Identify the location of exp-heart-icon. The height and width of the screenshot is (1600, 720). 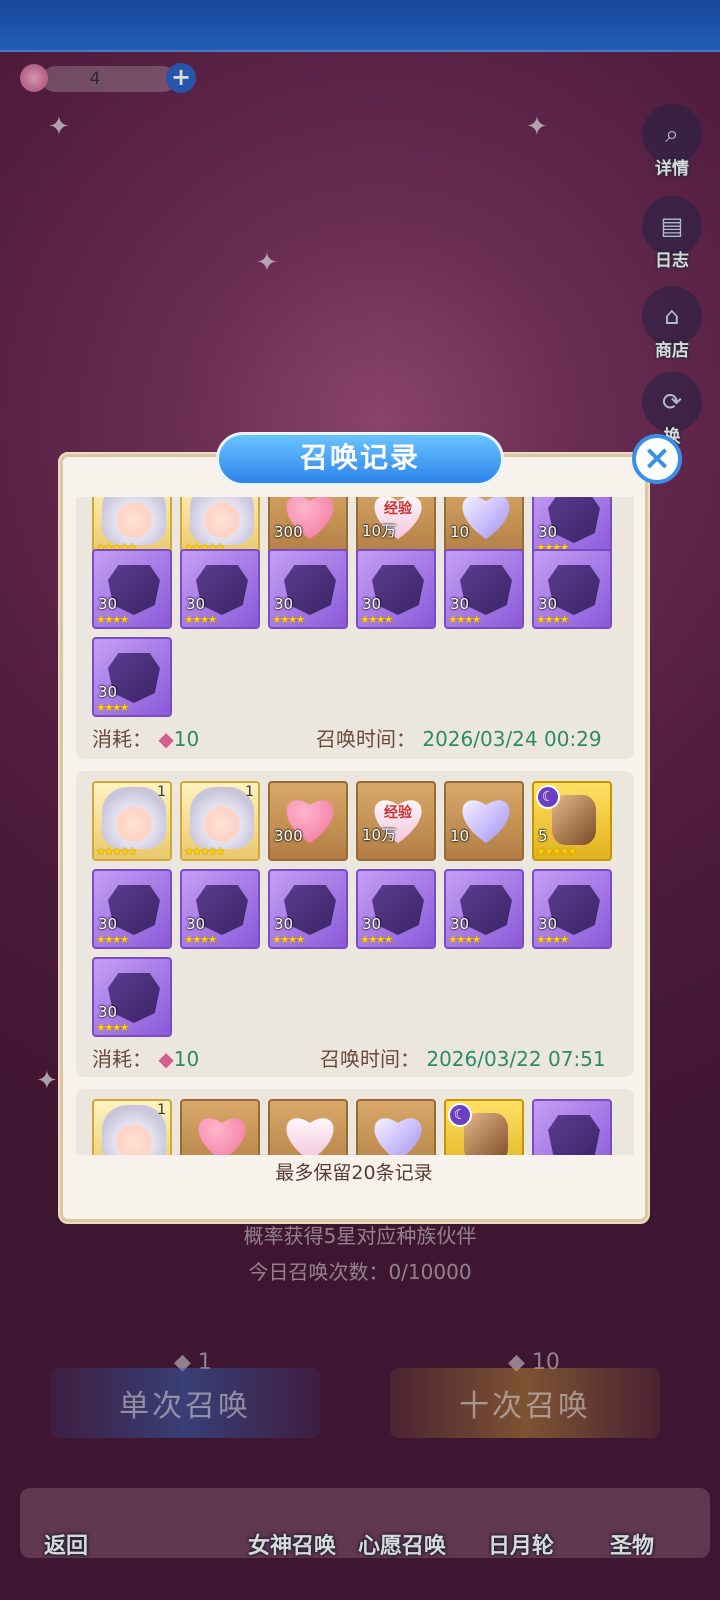
(310, 1133).